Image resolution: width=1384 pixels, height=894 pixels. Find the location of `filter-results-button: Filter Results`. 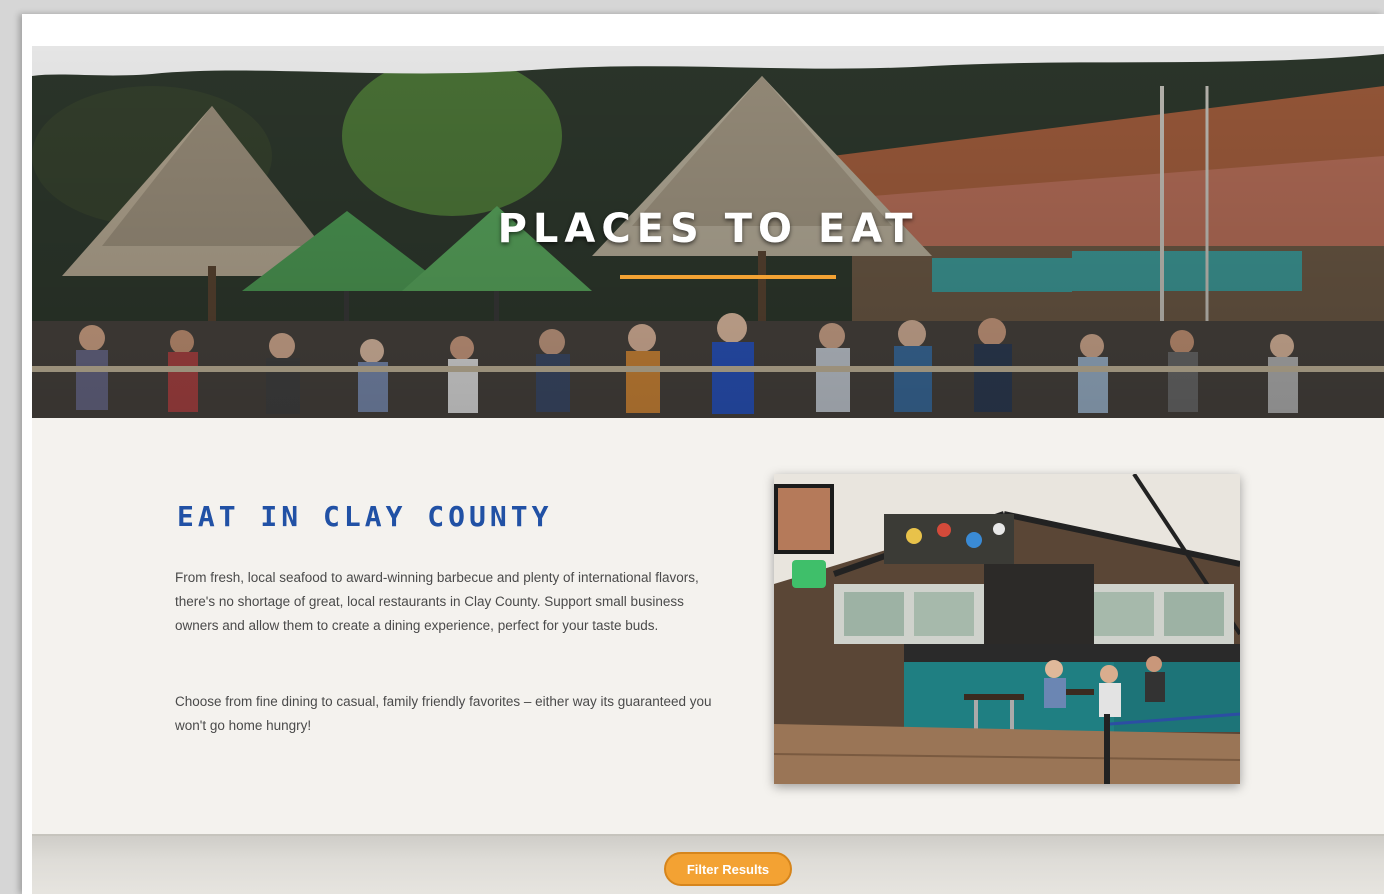

filter-results-button: Filter Results is located at coordinates (728, 869).